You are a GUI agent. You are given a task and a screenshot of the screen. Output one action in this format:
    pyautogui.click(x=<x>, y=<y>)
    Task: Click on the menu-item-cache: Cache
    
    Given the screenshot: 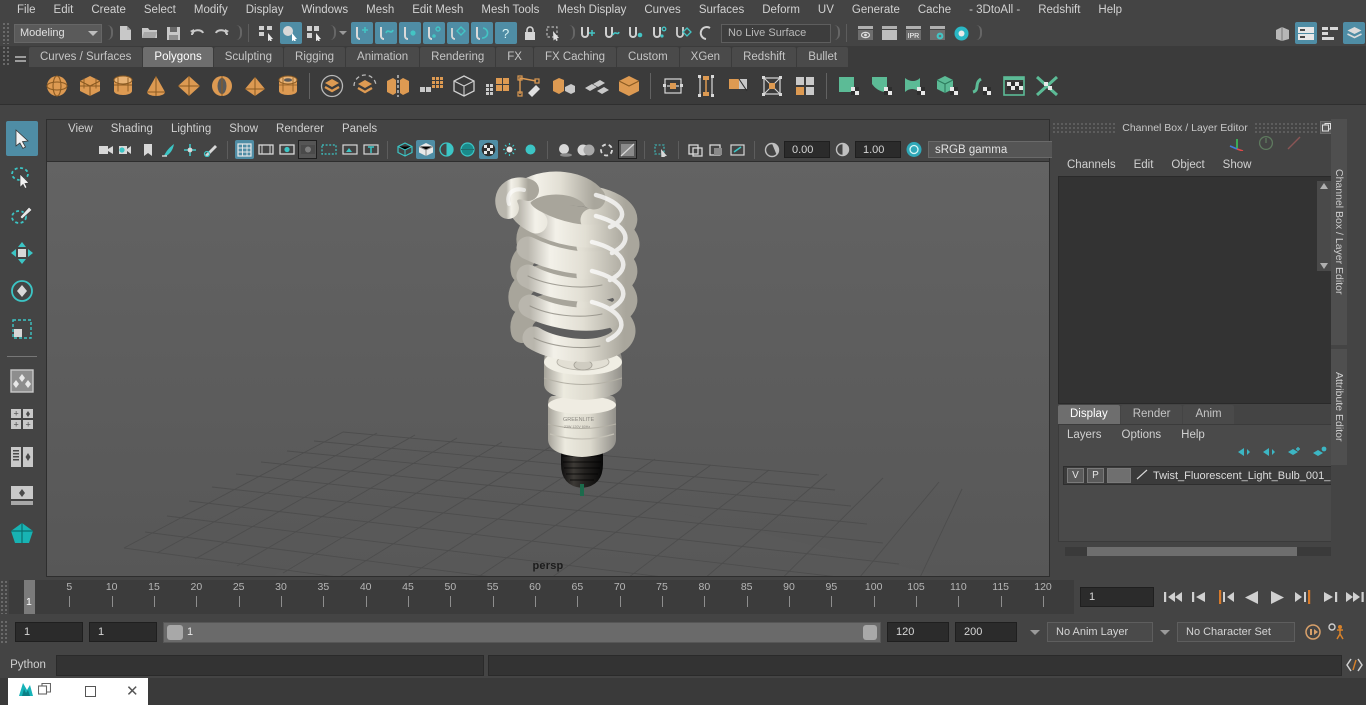 What is the action you would take?
    pyautogui.click(x=934, y=10)
    